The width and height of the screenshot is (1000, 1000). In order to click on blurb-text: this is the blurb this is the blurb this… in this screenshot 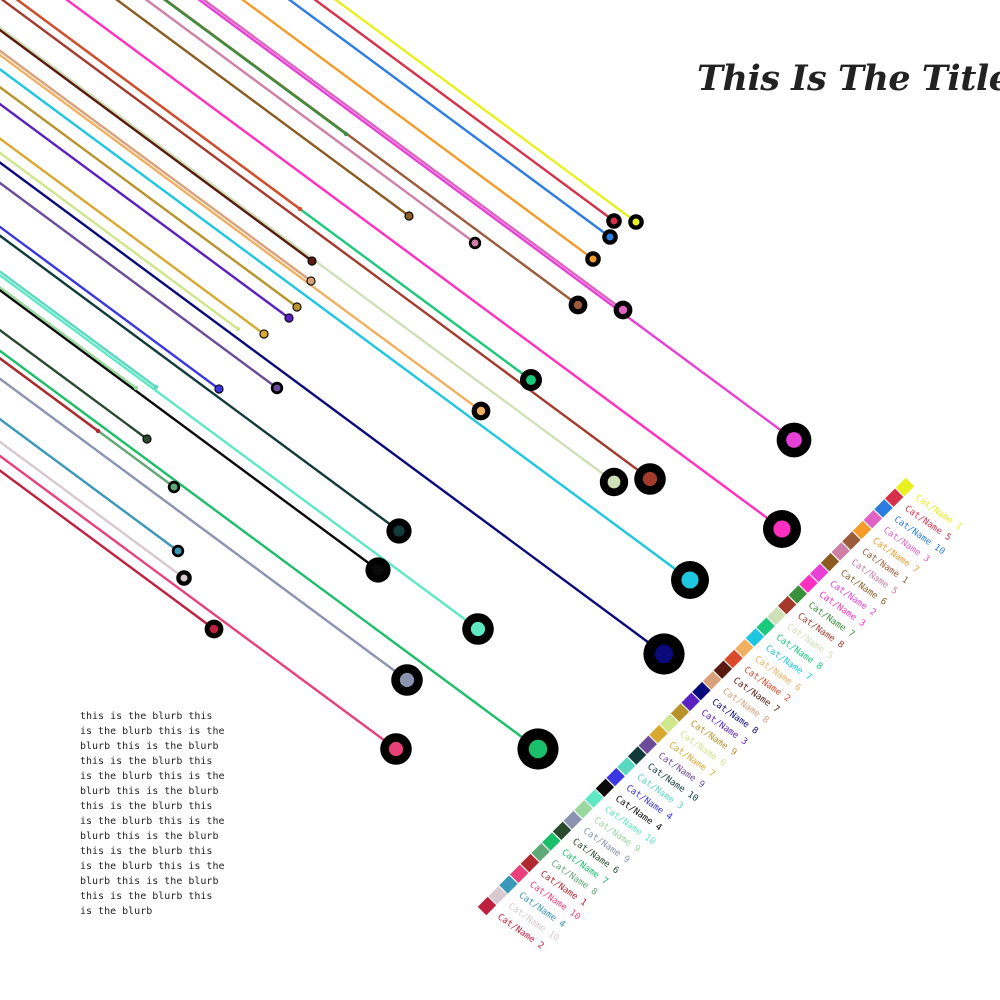, I will do `click(152, 814)`.